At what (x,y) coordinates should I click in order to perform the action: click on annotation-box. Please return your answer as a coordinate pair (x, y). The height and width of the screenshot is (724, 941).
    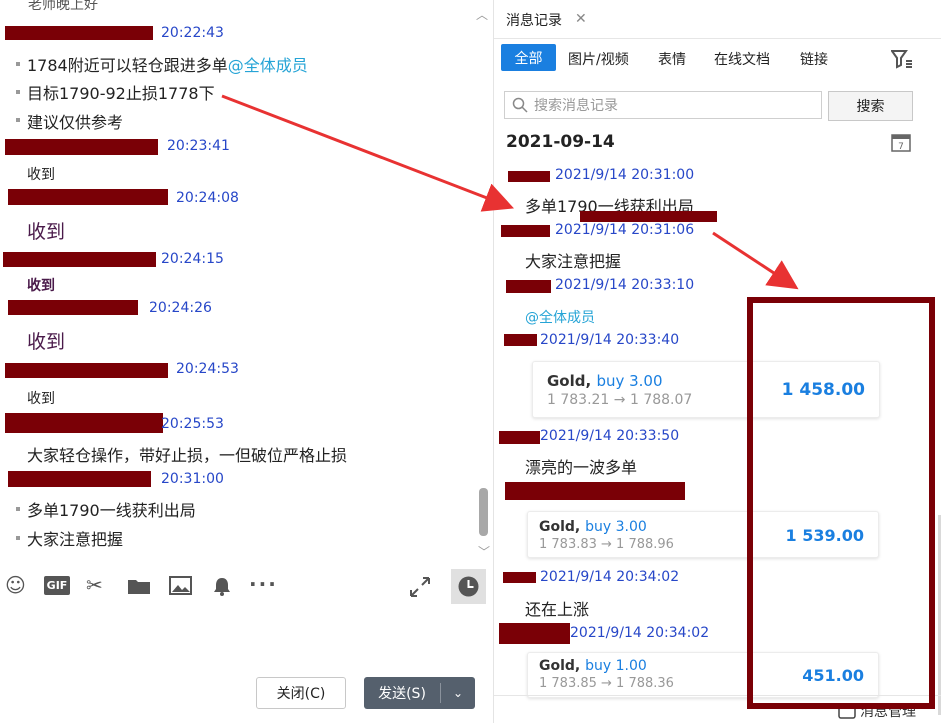
    Looking at the image, I should click on (841, 503).